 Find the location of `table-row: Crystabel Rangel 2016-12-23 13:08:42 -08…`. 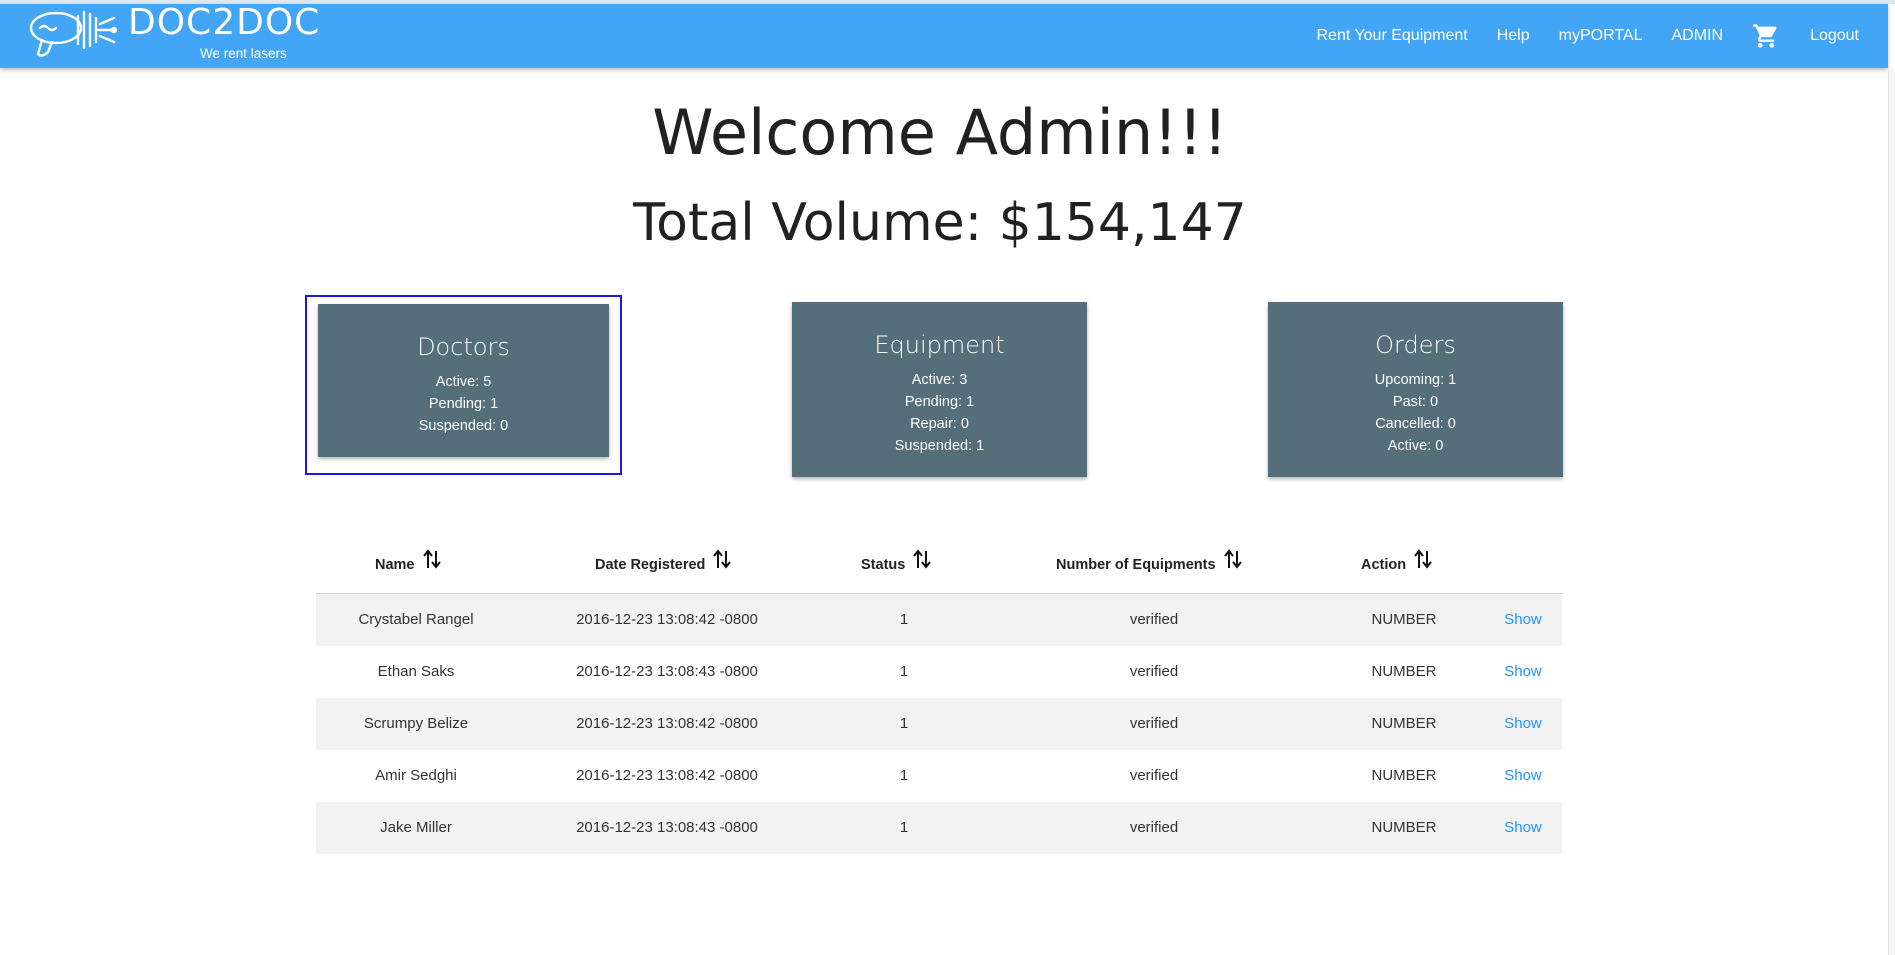

table-row: Crystabel Rangel 2016-12-23 13:08:42 -08… is located at coordinates (939, 620).